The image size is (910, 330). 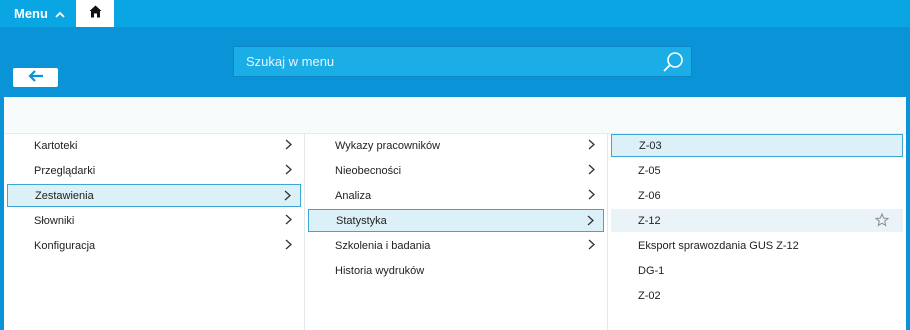 What do you see at coordinates (456, 195) in the screenshot?
I see `menu-item-analiza: Analiza` at bounding box center [456, 195].